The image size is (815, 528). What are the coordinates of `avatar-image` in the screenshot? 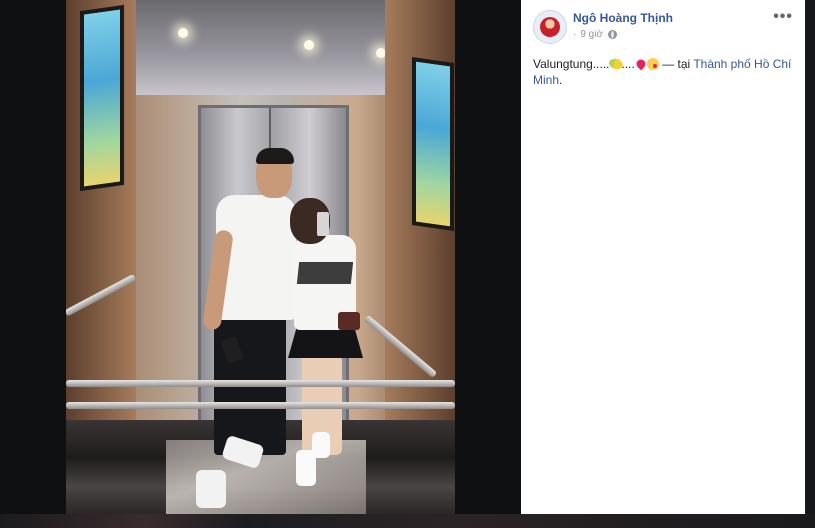 It's located at (550, 27).